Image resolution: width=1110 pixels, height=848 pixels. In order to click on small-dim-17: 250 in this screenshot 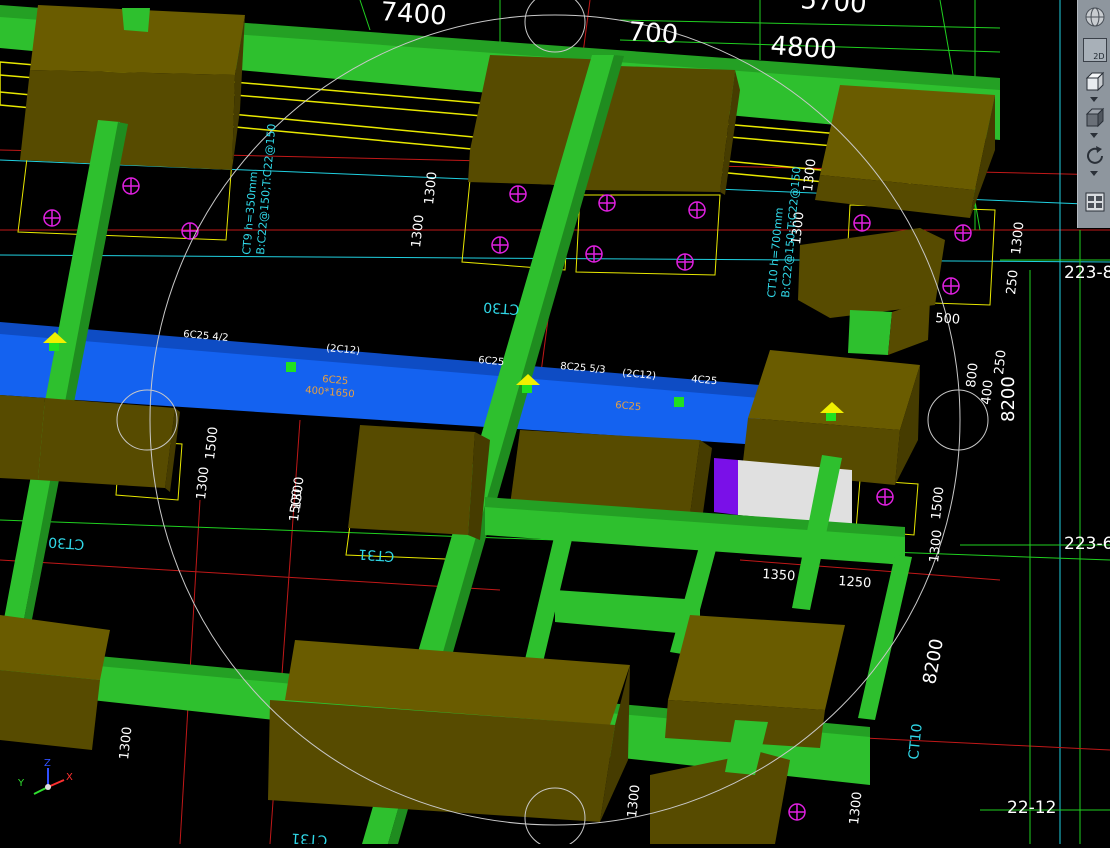, I will do `click(1013, 282)`.